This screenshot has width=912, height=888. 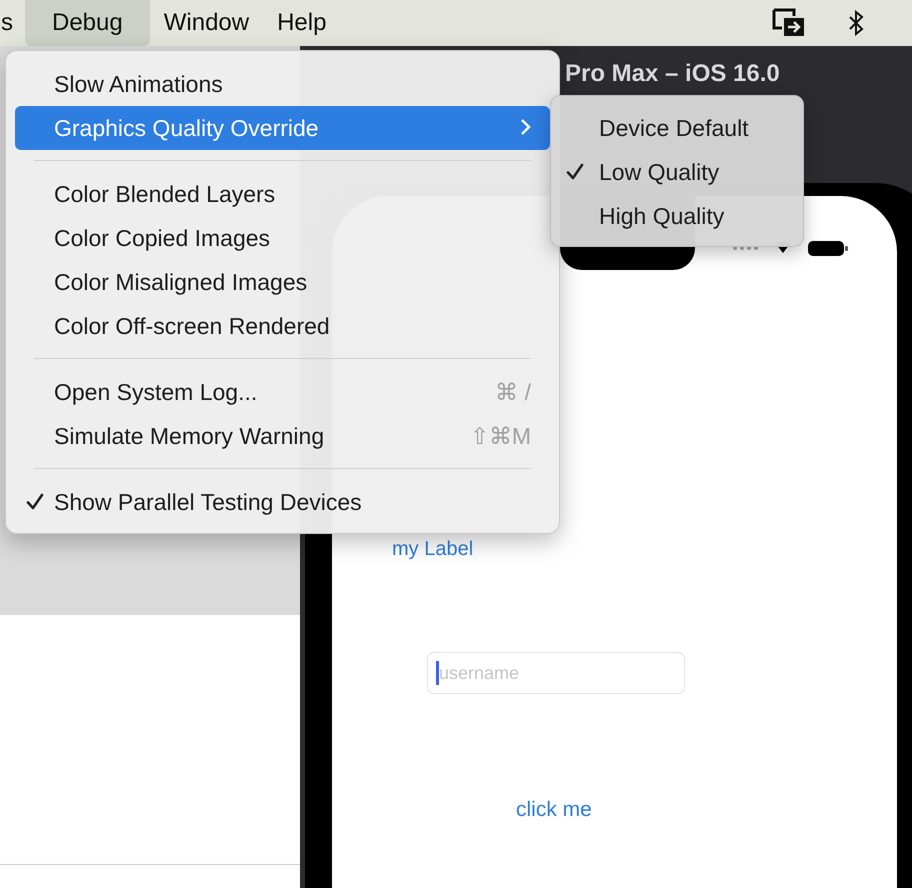 What do you see at coordinates (677, 216) in the screenshot?
I see `menu-item: High Quality` at bounding box center [677, 216].